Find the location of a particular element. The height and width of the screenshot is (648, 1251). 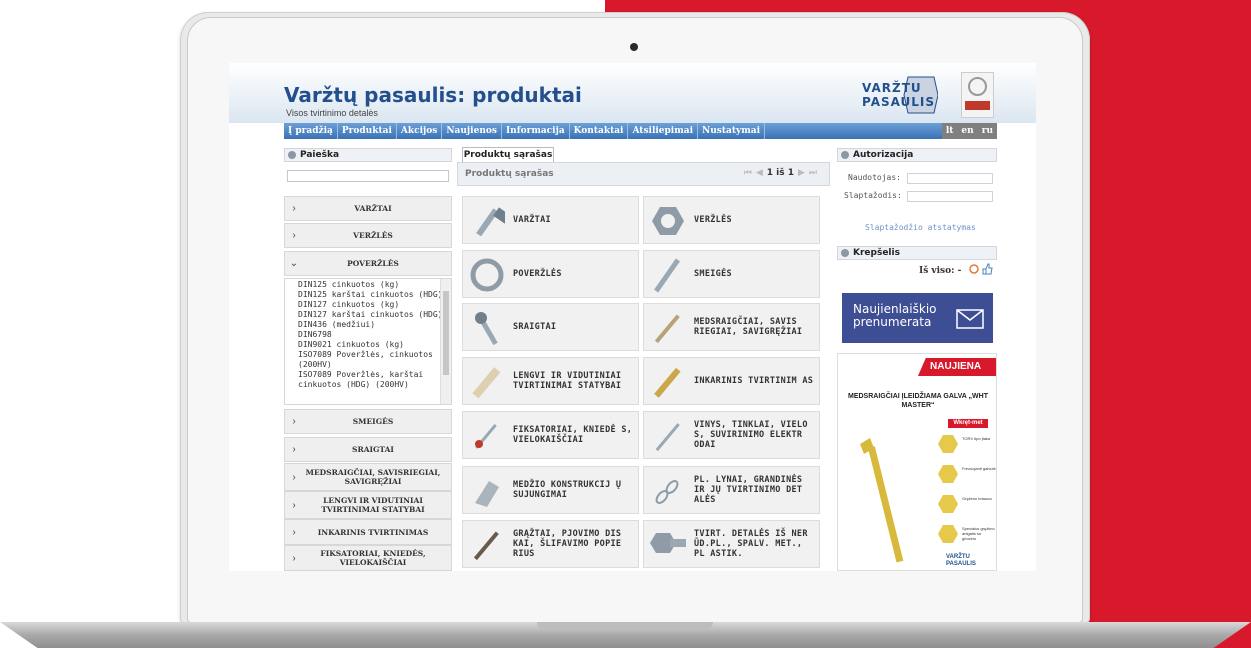

product-tile-medzio: MEDŽIO KONSTRUKCIJ Ų SUJUNGIMAI is located at coordinates (550, 490).